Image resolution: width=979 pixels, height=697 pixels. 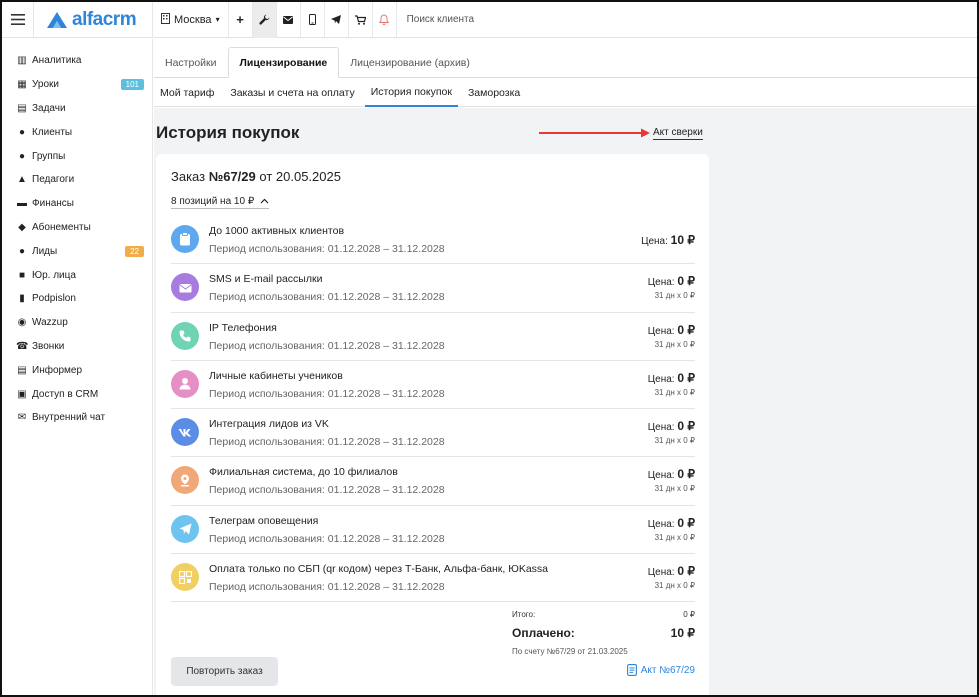 What do you see at coordinates (436, 19) in the screenshot?
I see `client-search-input: Поиск клиента` at bounding box center [436, 19].